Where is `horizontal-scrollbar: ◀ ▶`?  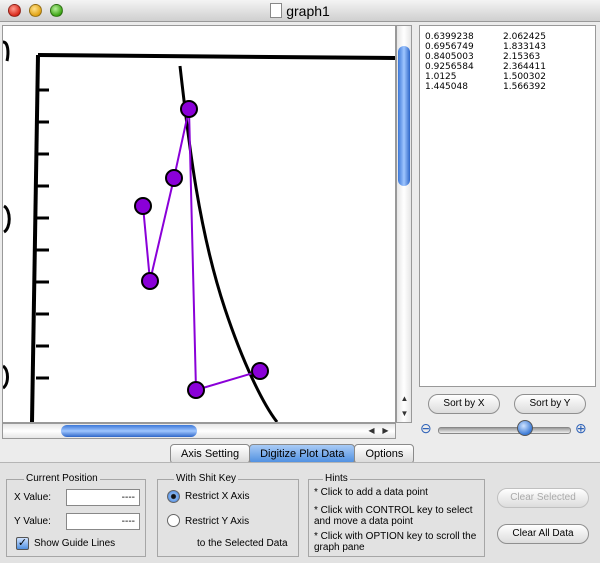 horizontal-scrollbar: ◀ ▶ is located at coordinates (199, 431).